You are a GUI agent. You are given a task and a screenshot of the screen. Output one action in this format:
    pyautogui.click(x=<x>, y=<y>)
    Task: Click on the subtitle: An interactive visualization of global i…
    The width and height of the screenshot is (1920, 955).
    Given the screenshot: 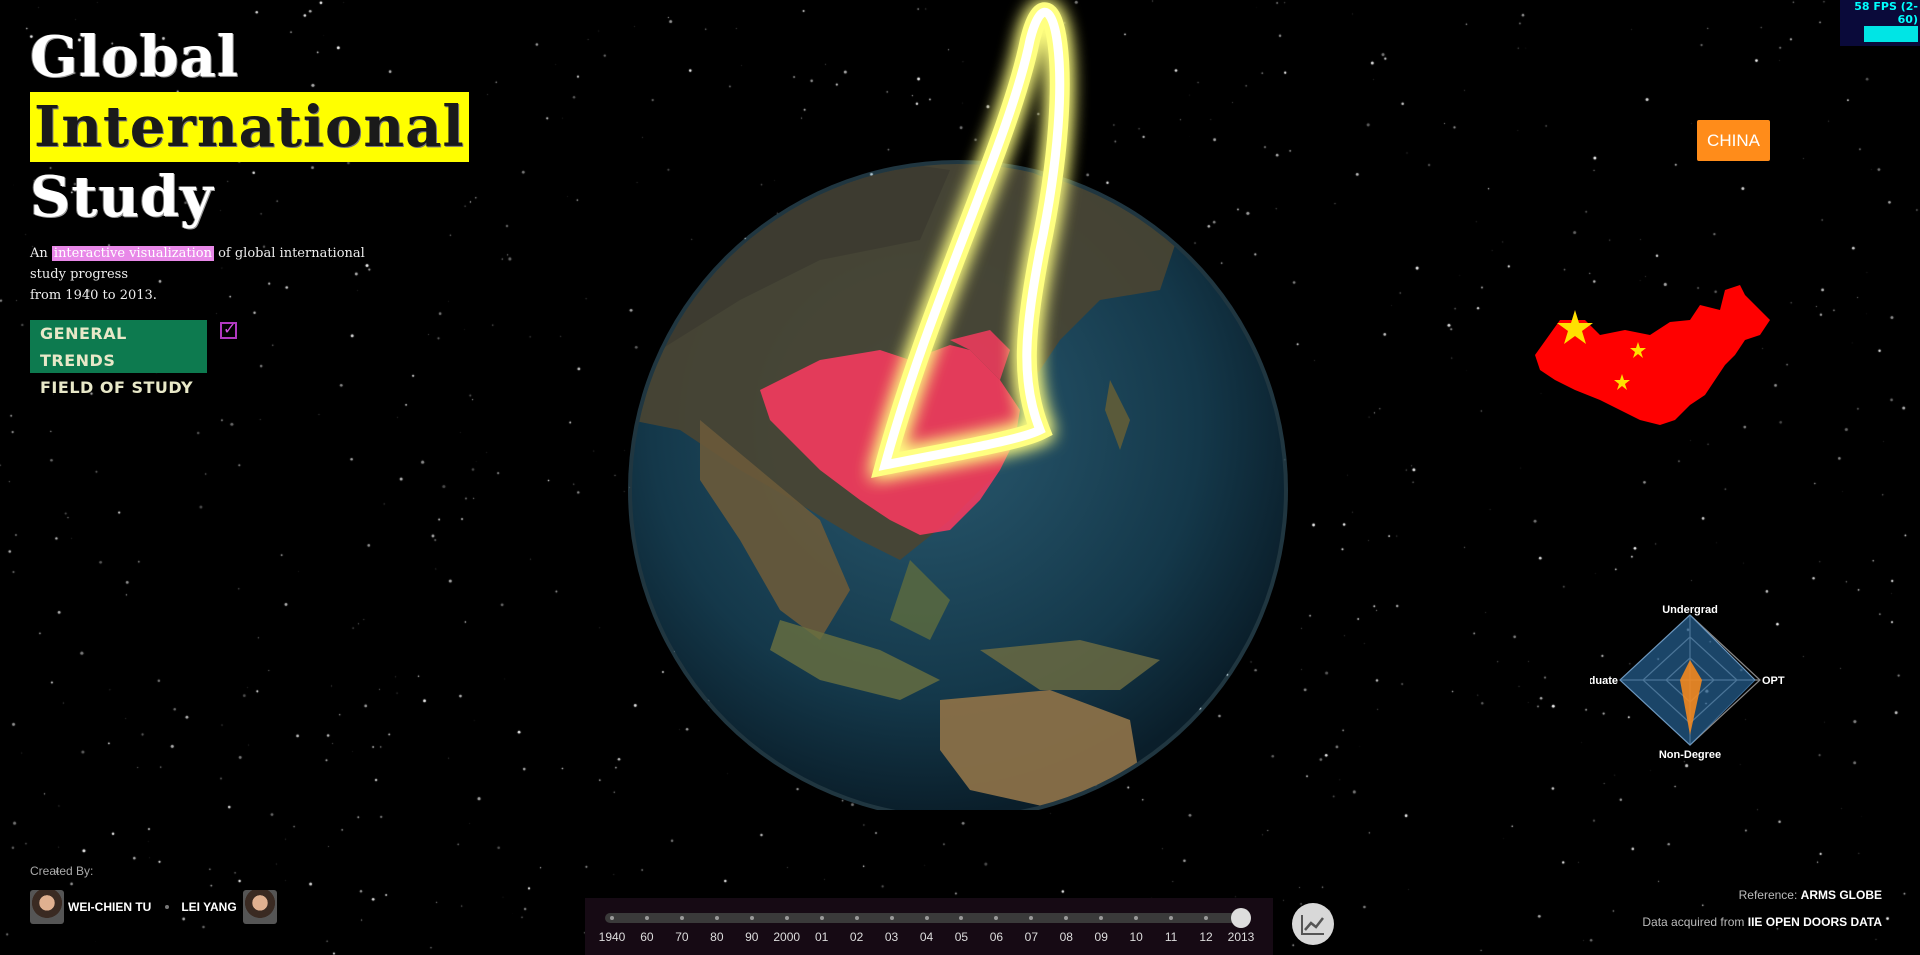 What is the action you would take?
    pyautogui.click(x=200, y=274)
    